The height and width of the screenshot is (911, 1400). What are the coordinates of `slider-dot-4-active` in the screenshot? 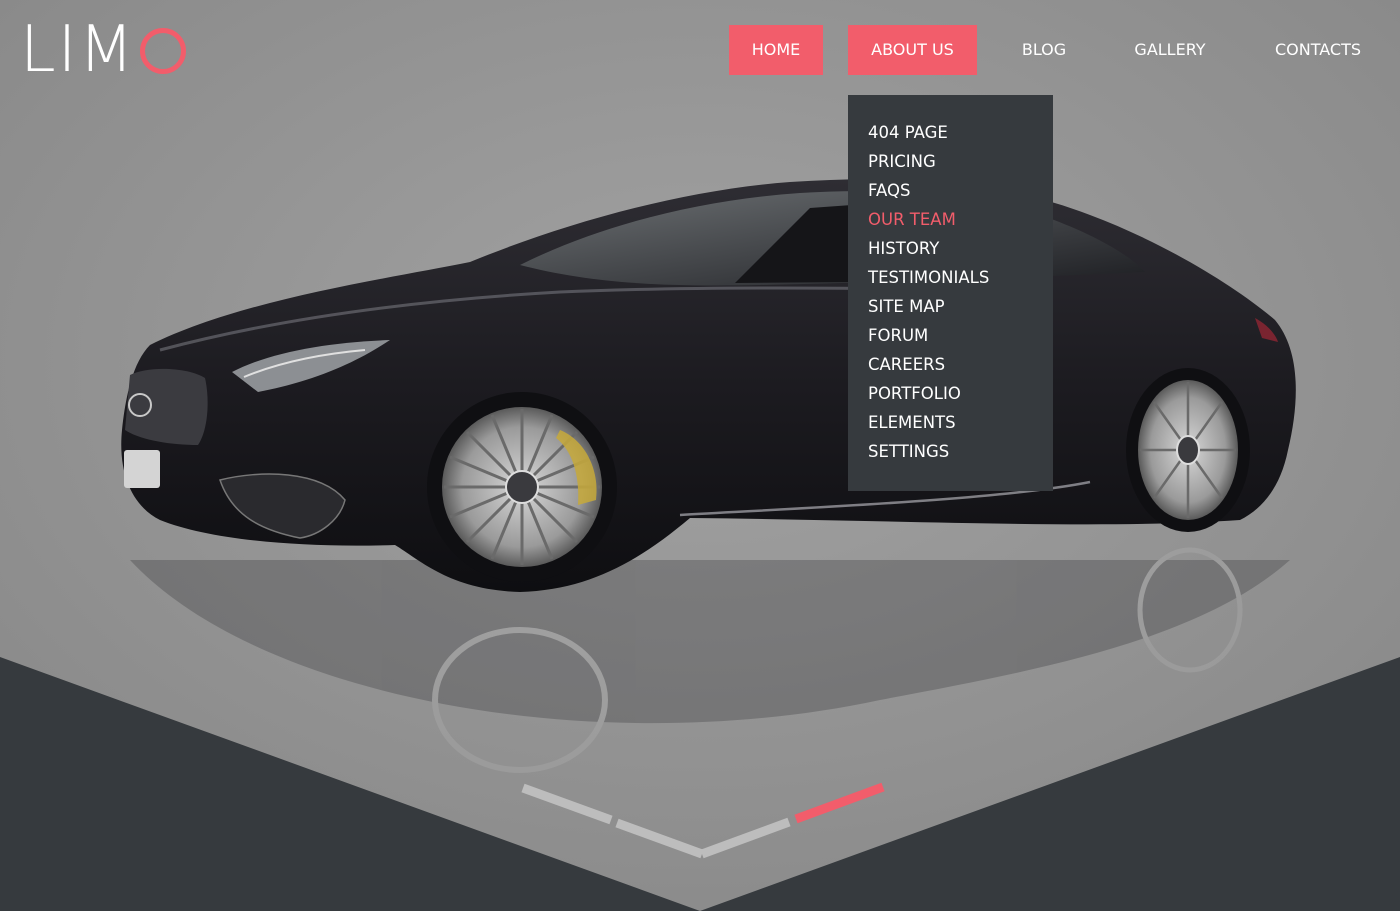 It's located at (839, 803).